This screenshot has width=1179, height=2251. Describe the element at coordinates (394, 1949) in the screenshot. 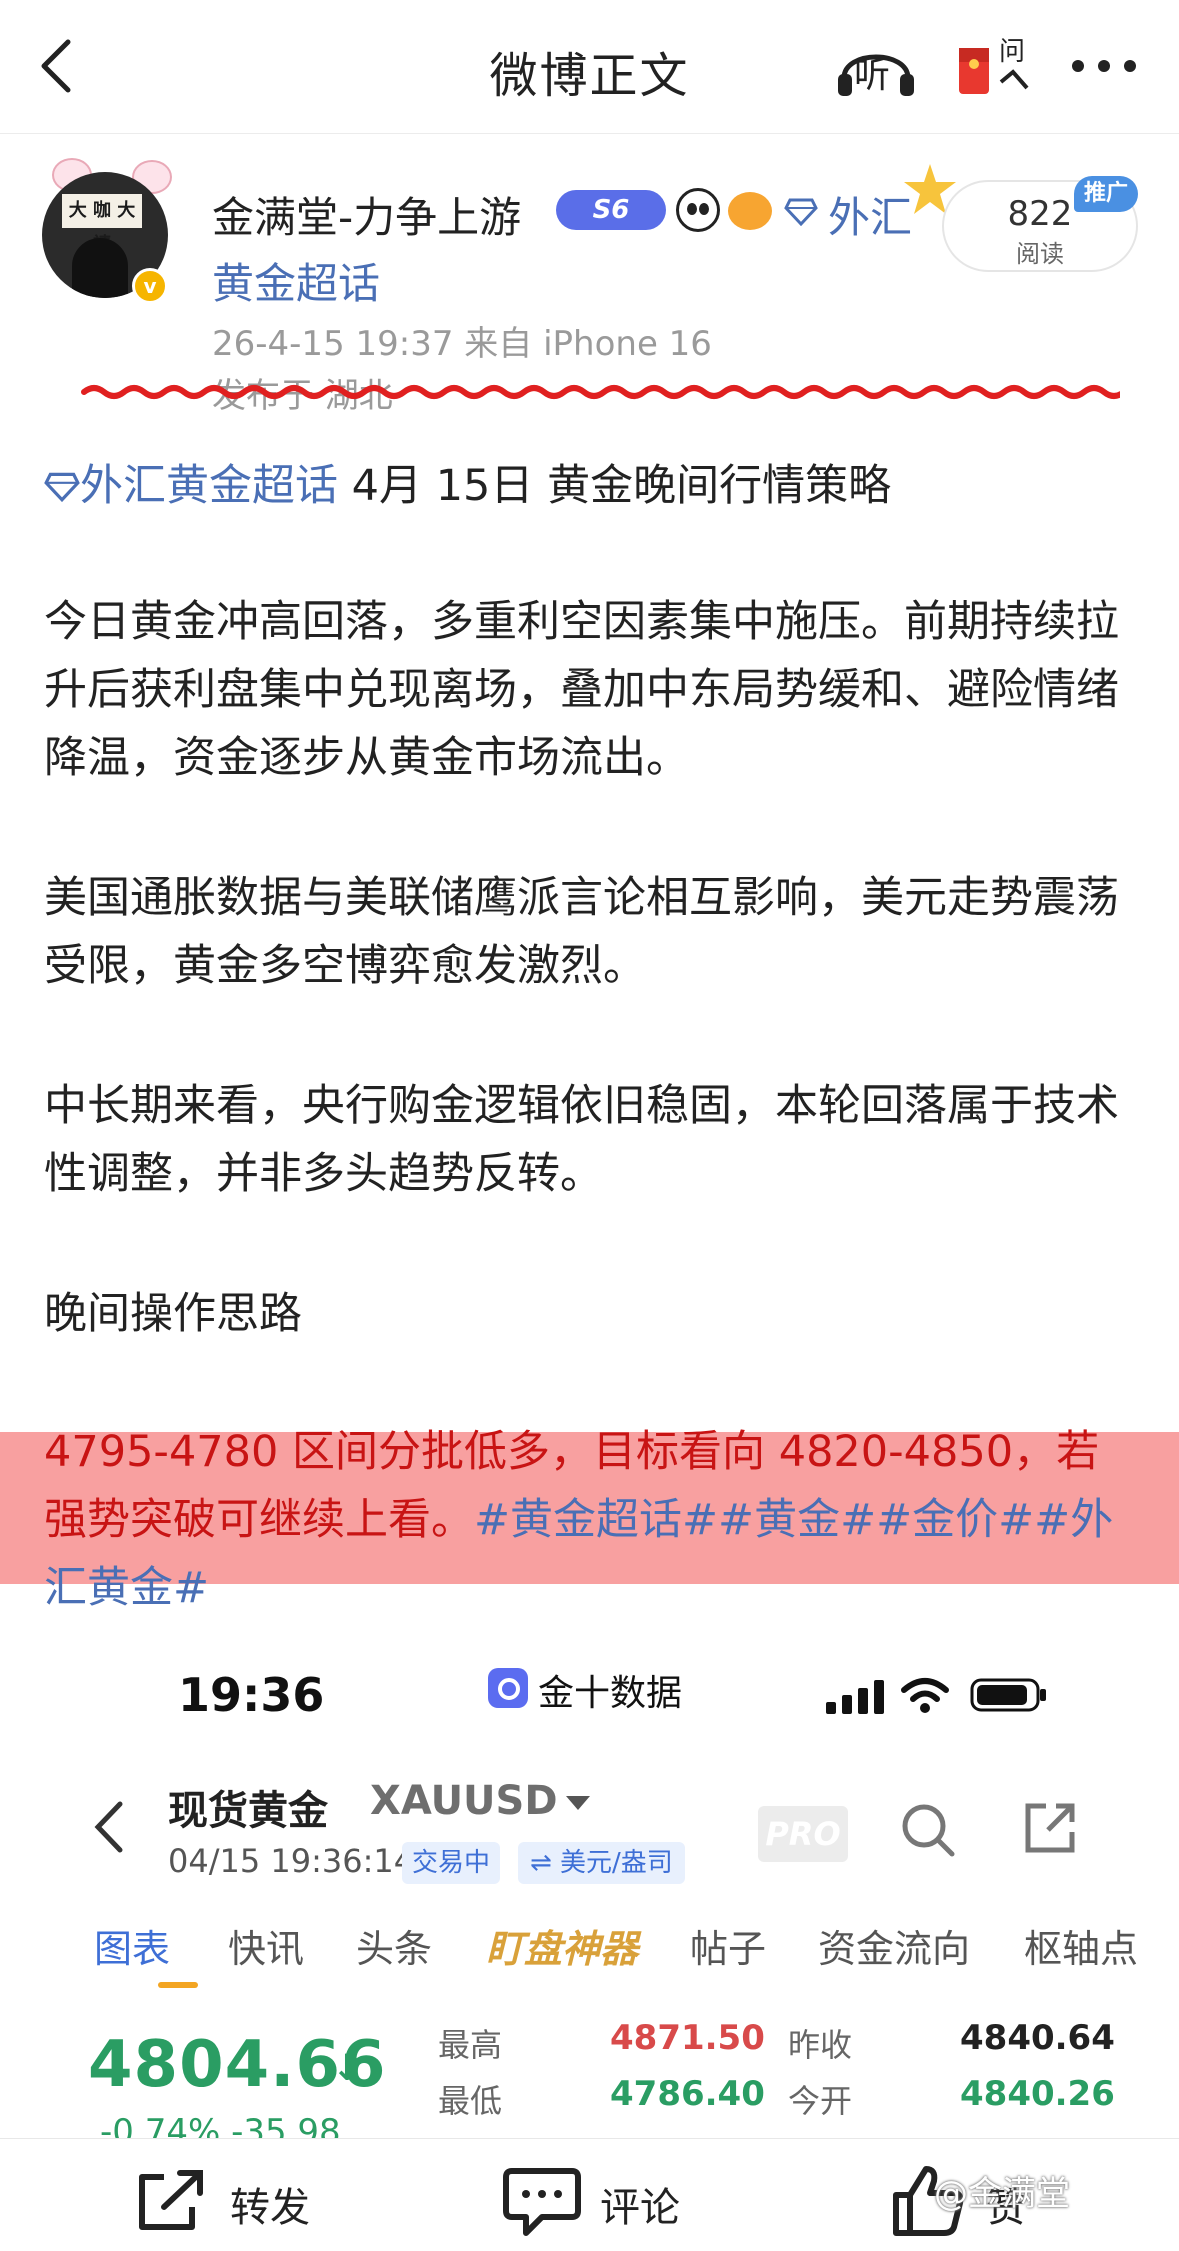

I see `embed-tab-headlines: 头条` at that location.